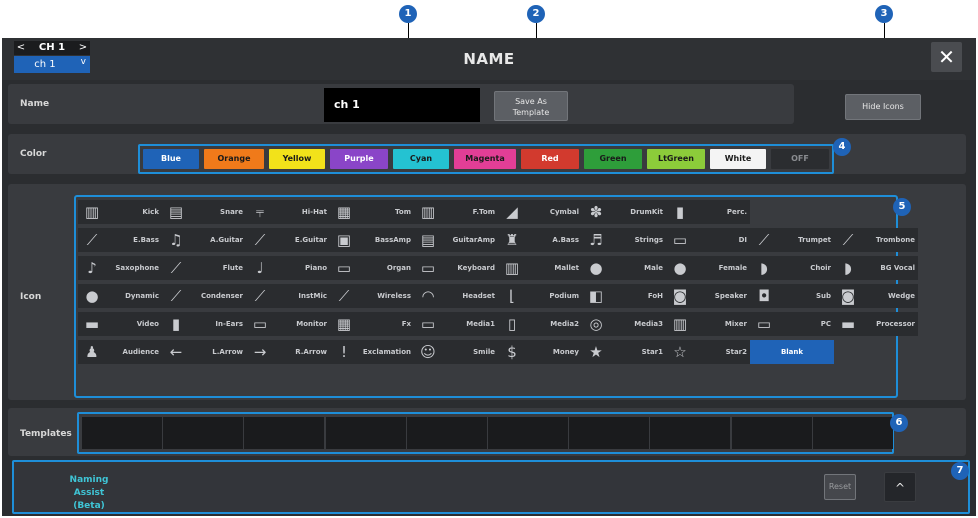 This screenshot has width=978, height=518. What do you see at coordinates (792, 324) in the screenshot?
I see `icon-cell-pc: ▭ PC` at bounding box center [792, 324].